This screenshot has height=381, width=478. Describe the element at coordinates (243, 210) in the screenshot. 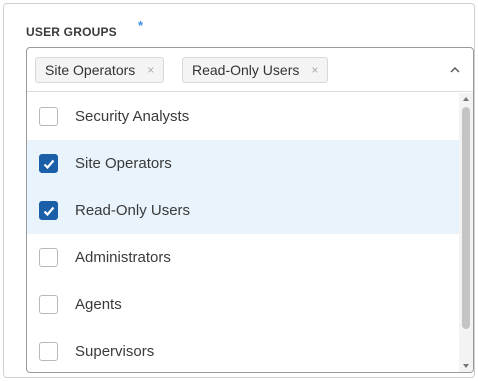

I see `option-read-only-users: Read-Only Users` at that location.